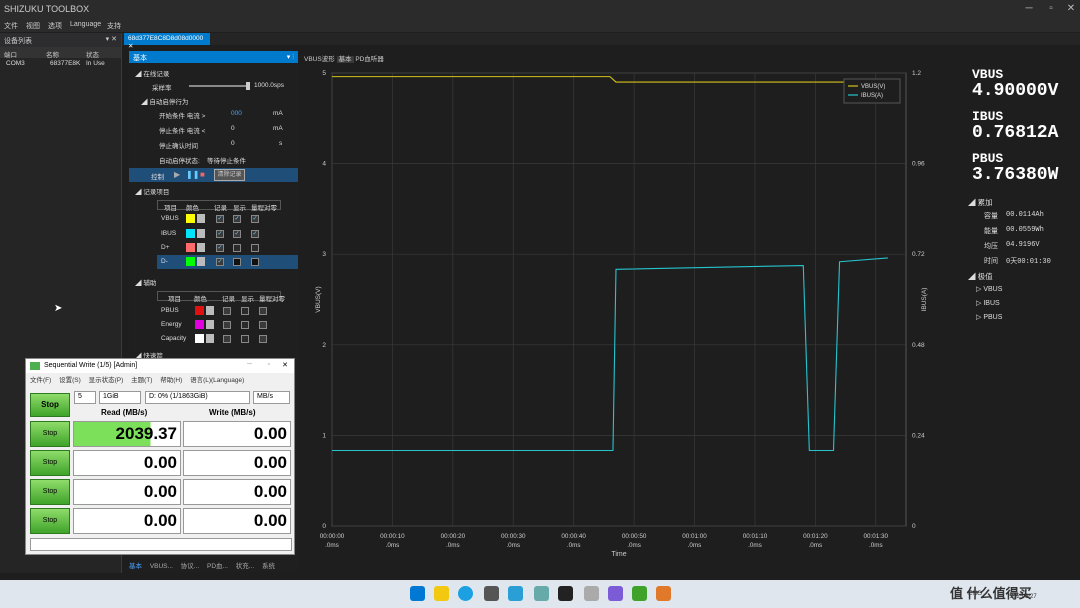 The height and width of the screenshot is (608, 1080). I want to click on ctab-vbus-wave: VBUS波形, so click(319, 59).